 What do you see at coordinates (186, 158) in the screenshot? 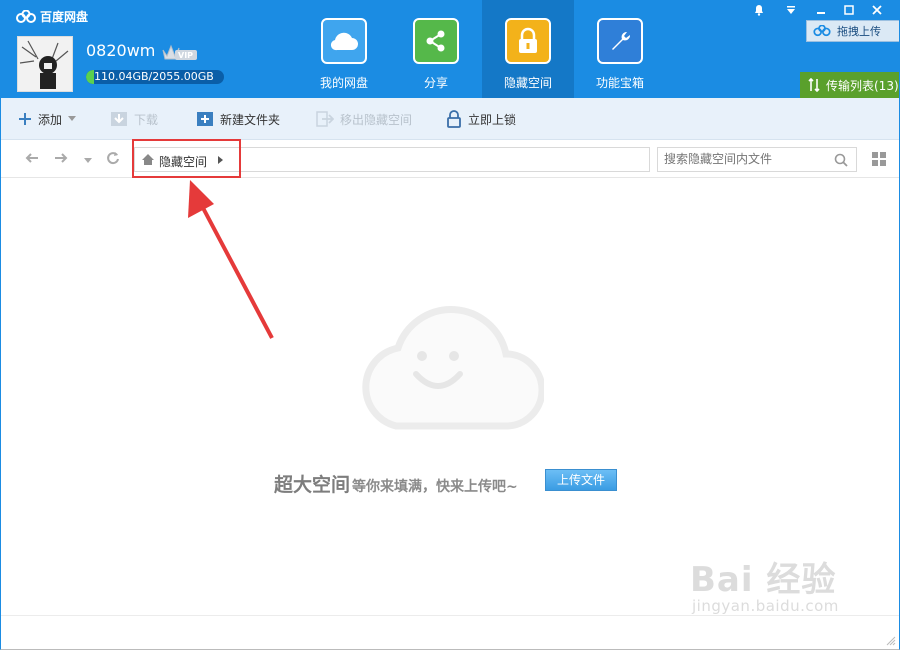
I see `annotation-highlight-box` at bounding box center [186, 158].